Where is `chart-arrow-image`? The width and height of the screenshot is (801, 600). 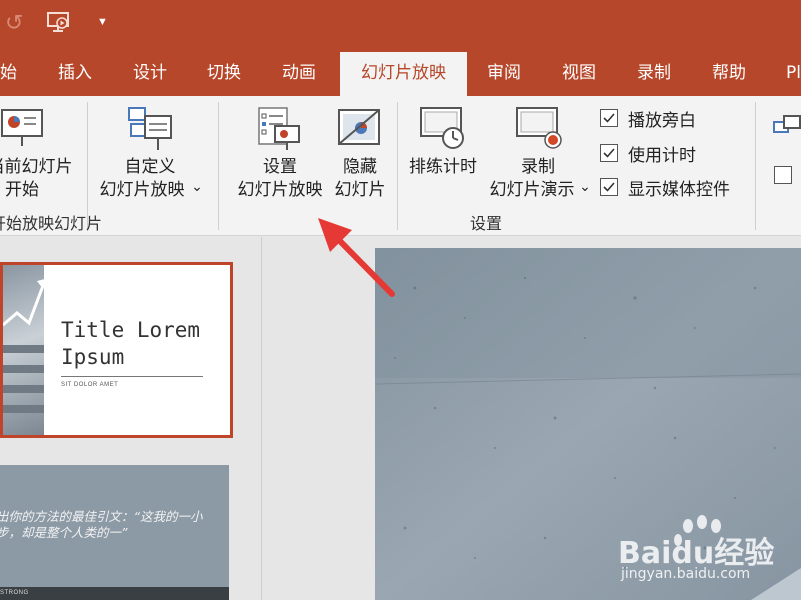 chart-arrow-image is located at coordinates (24, 346).